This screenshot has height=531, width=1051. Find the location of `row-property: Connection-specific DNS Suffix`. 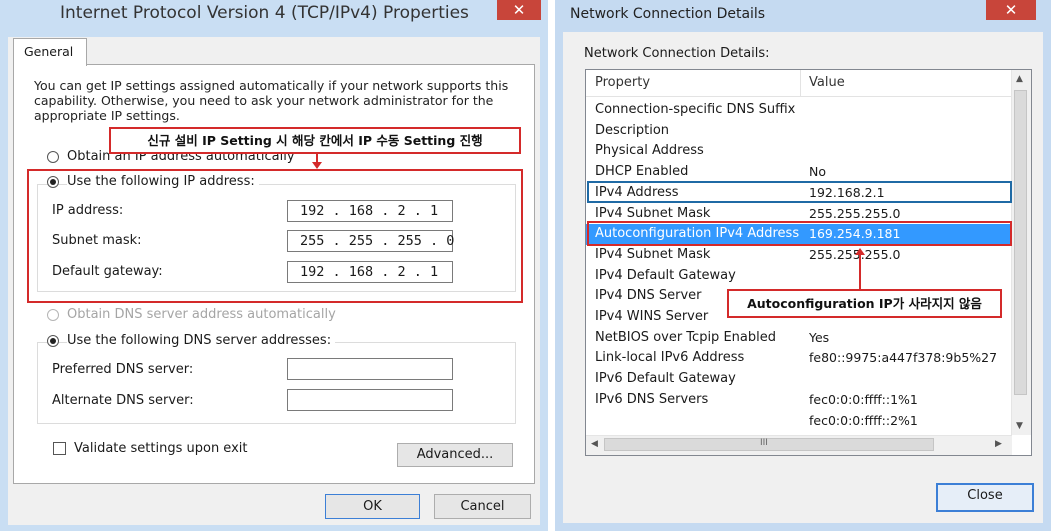

row-property: Connection-specific DNS Suffix is located at coordinates (695, 109).